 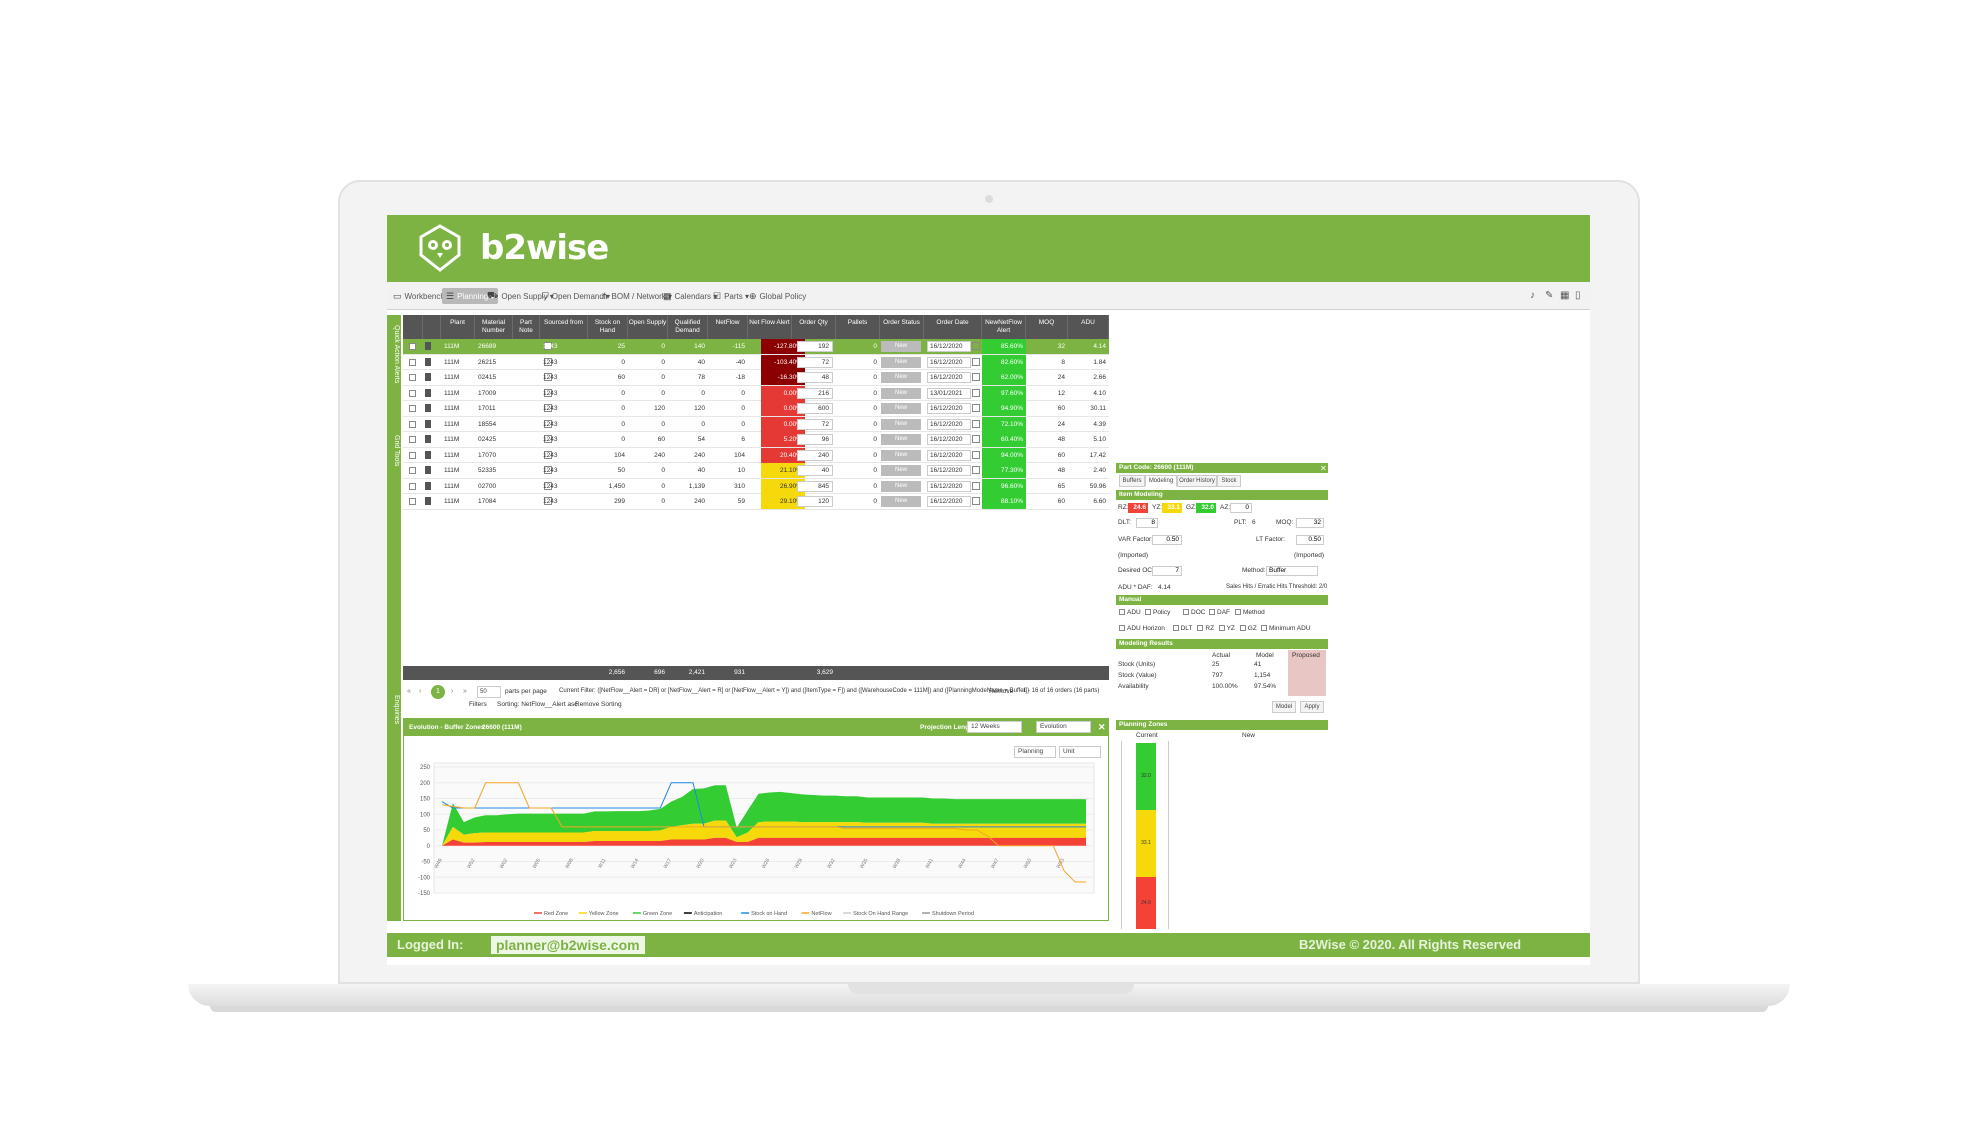 What do you see at coordinates (777, 296) in the screenshot?
I see `nav-global-policy: ⊕ Global Policy` at bounding box center [777, 296].